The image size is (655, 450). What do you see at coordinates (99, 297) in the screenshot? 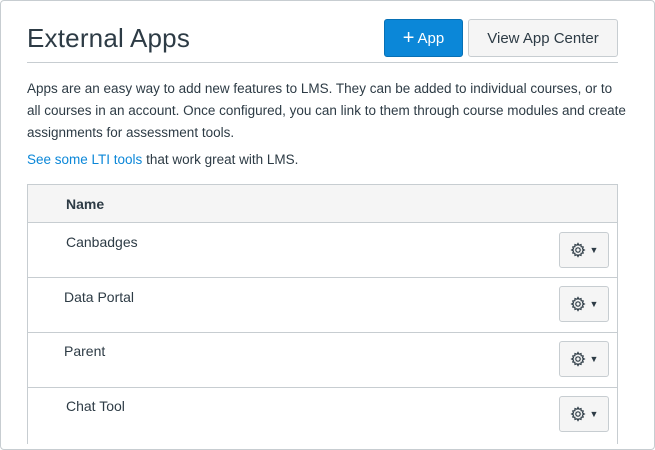
I see `app-name: Data Portal` at bounding box center [99, 297].